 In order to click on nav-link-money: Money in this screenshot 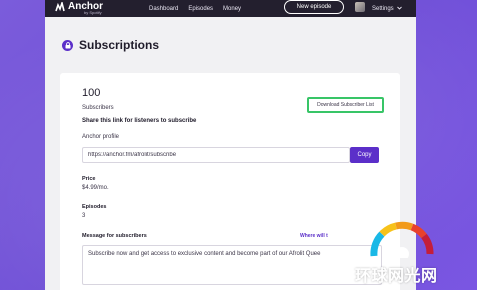, I will do `click(232, 9)`.